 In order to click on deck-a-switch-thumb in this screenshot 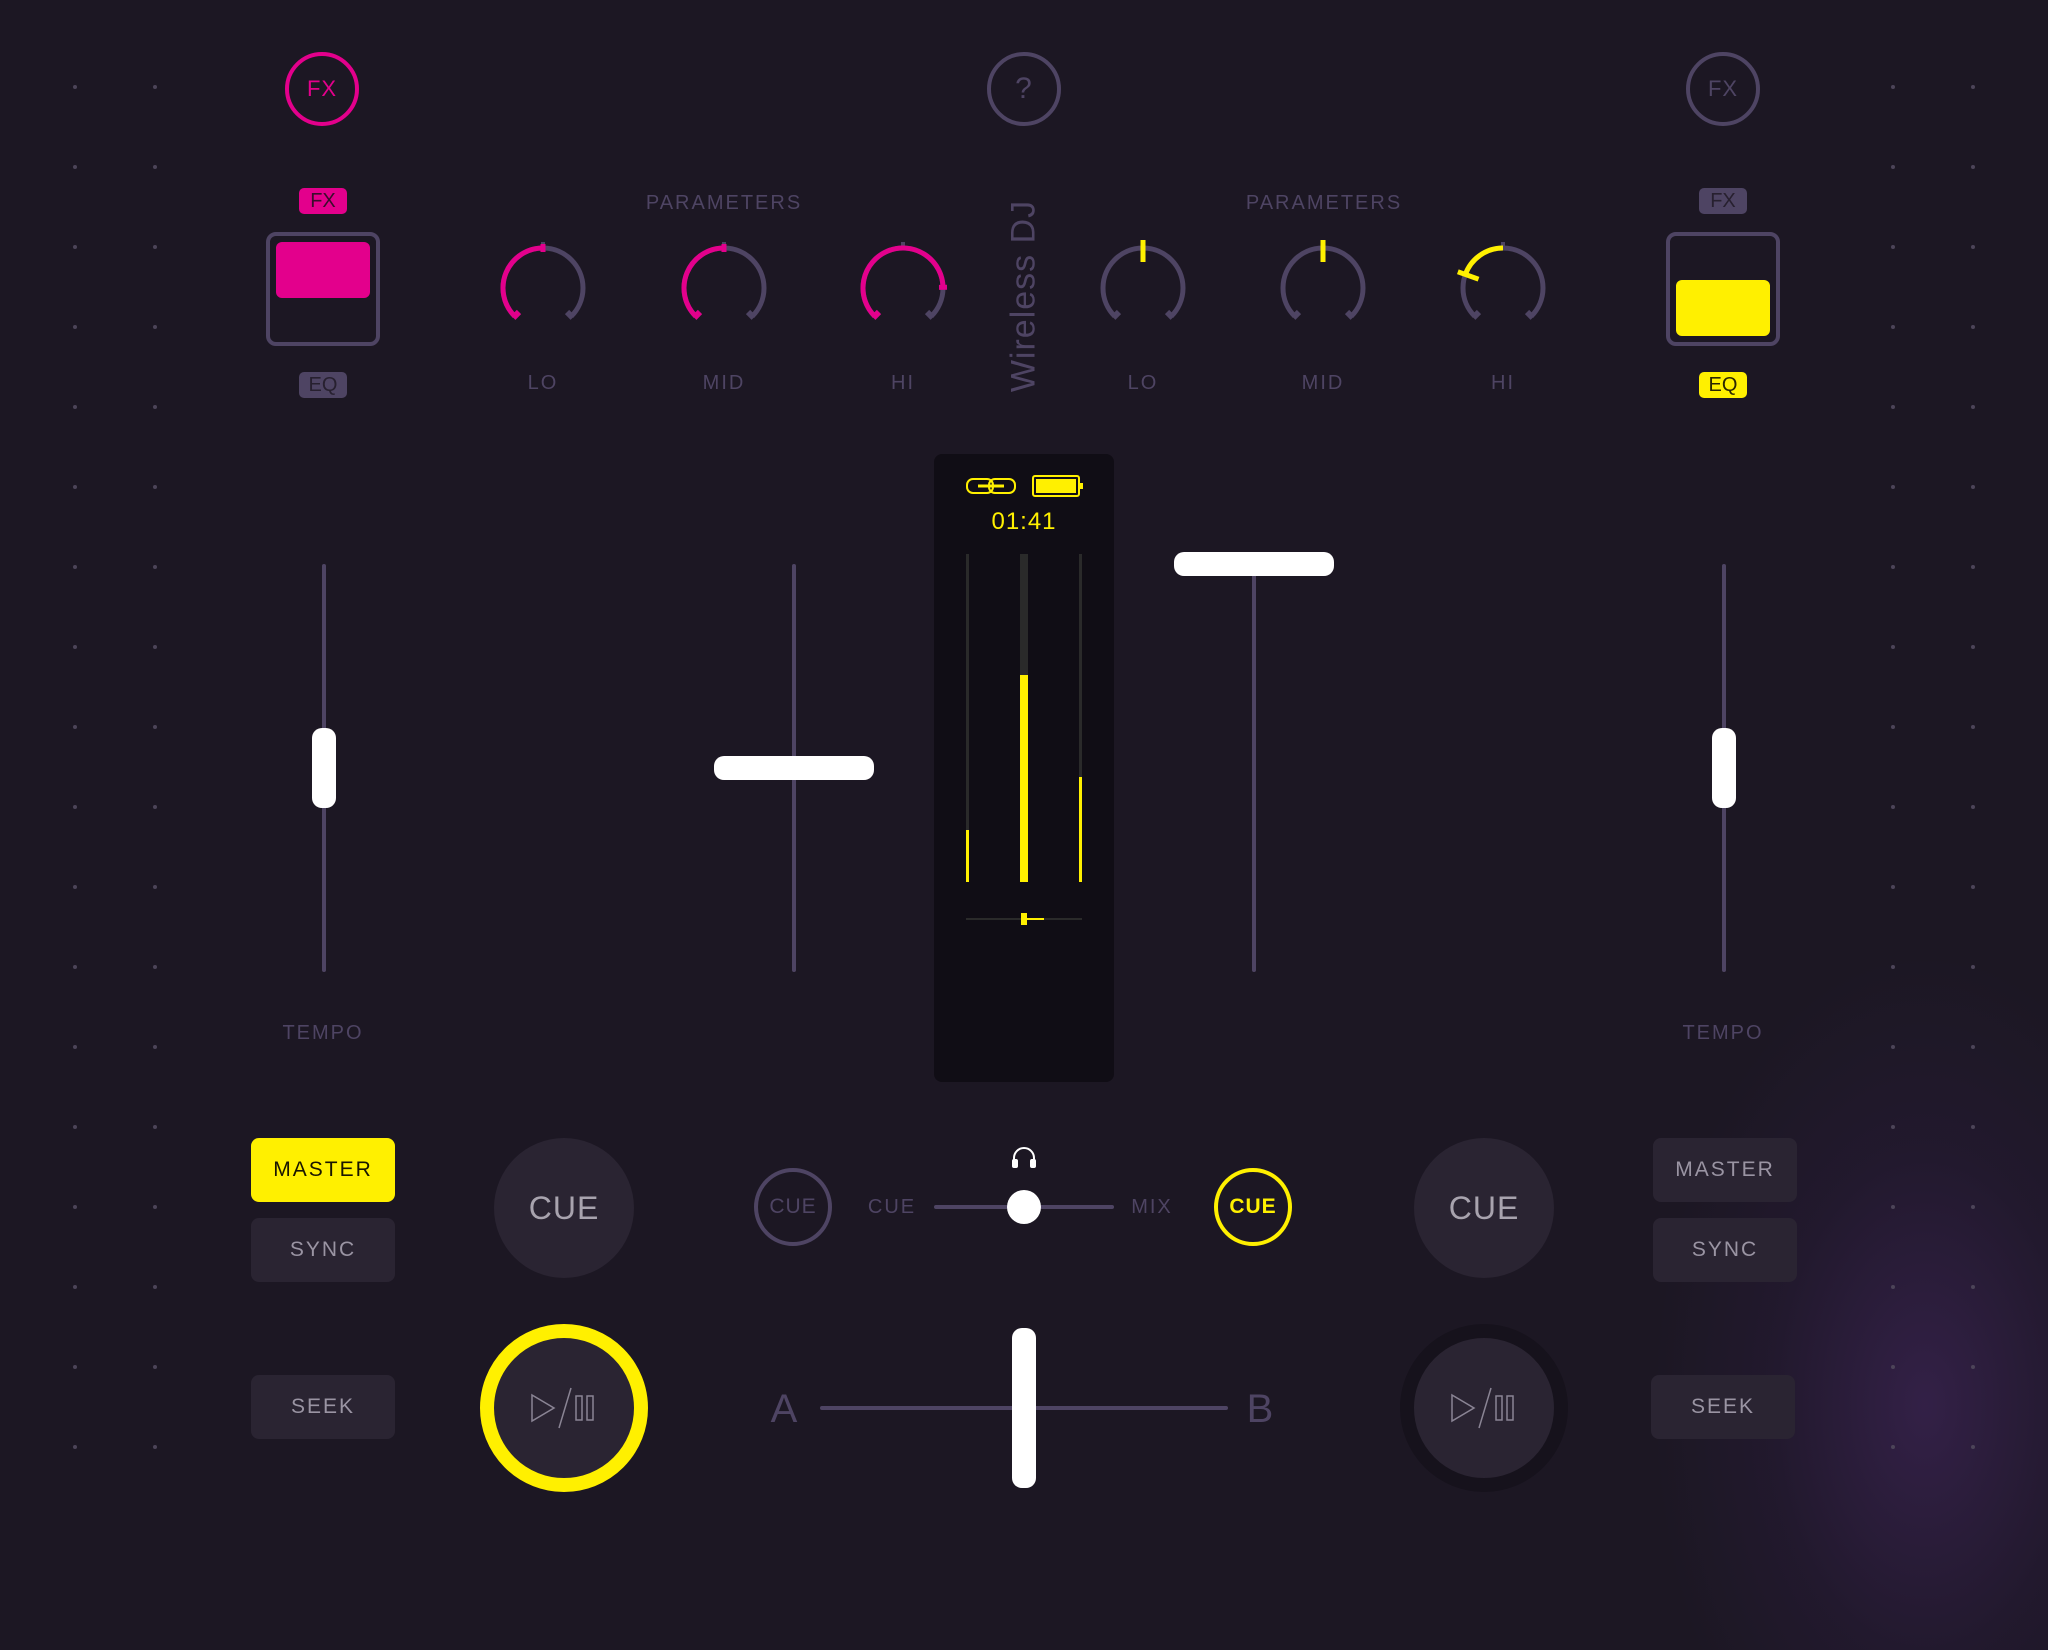, I will do `click(323, 270)`.